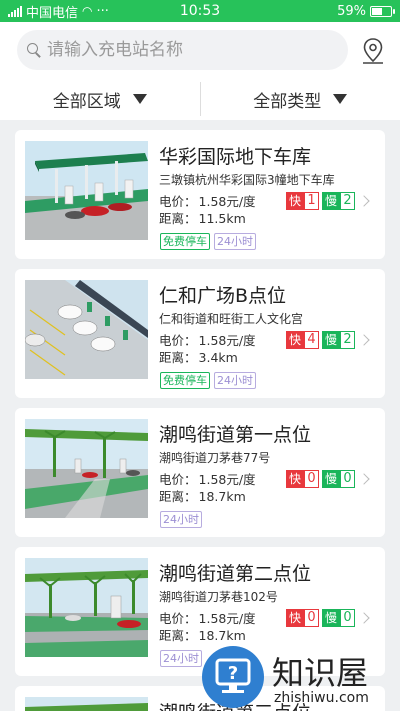  What do you see at coordinates (218, 357) in the screenshot?
I see `distance-value: 3.4km` at bounding box center [218, 357].